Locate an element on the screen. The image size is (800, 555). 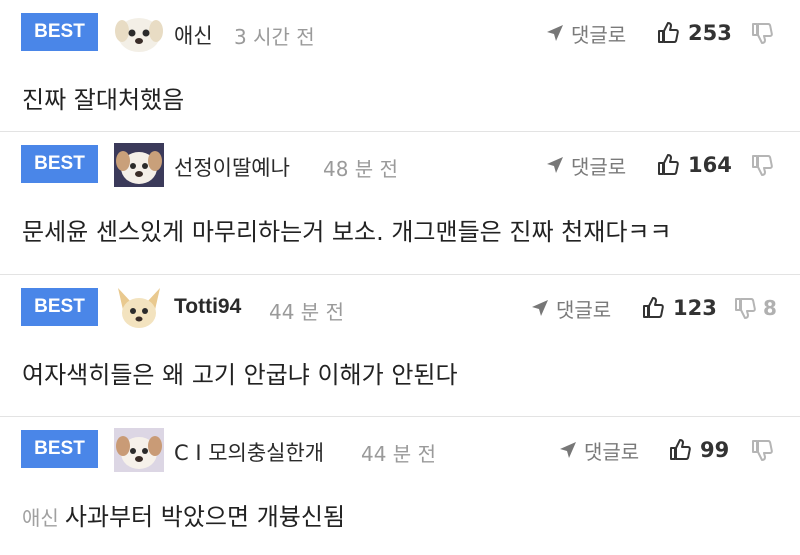
nickname: C I 모의충실한개 is located at coordinates (249, 452).